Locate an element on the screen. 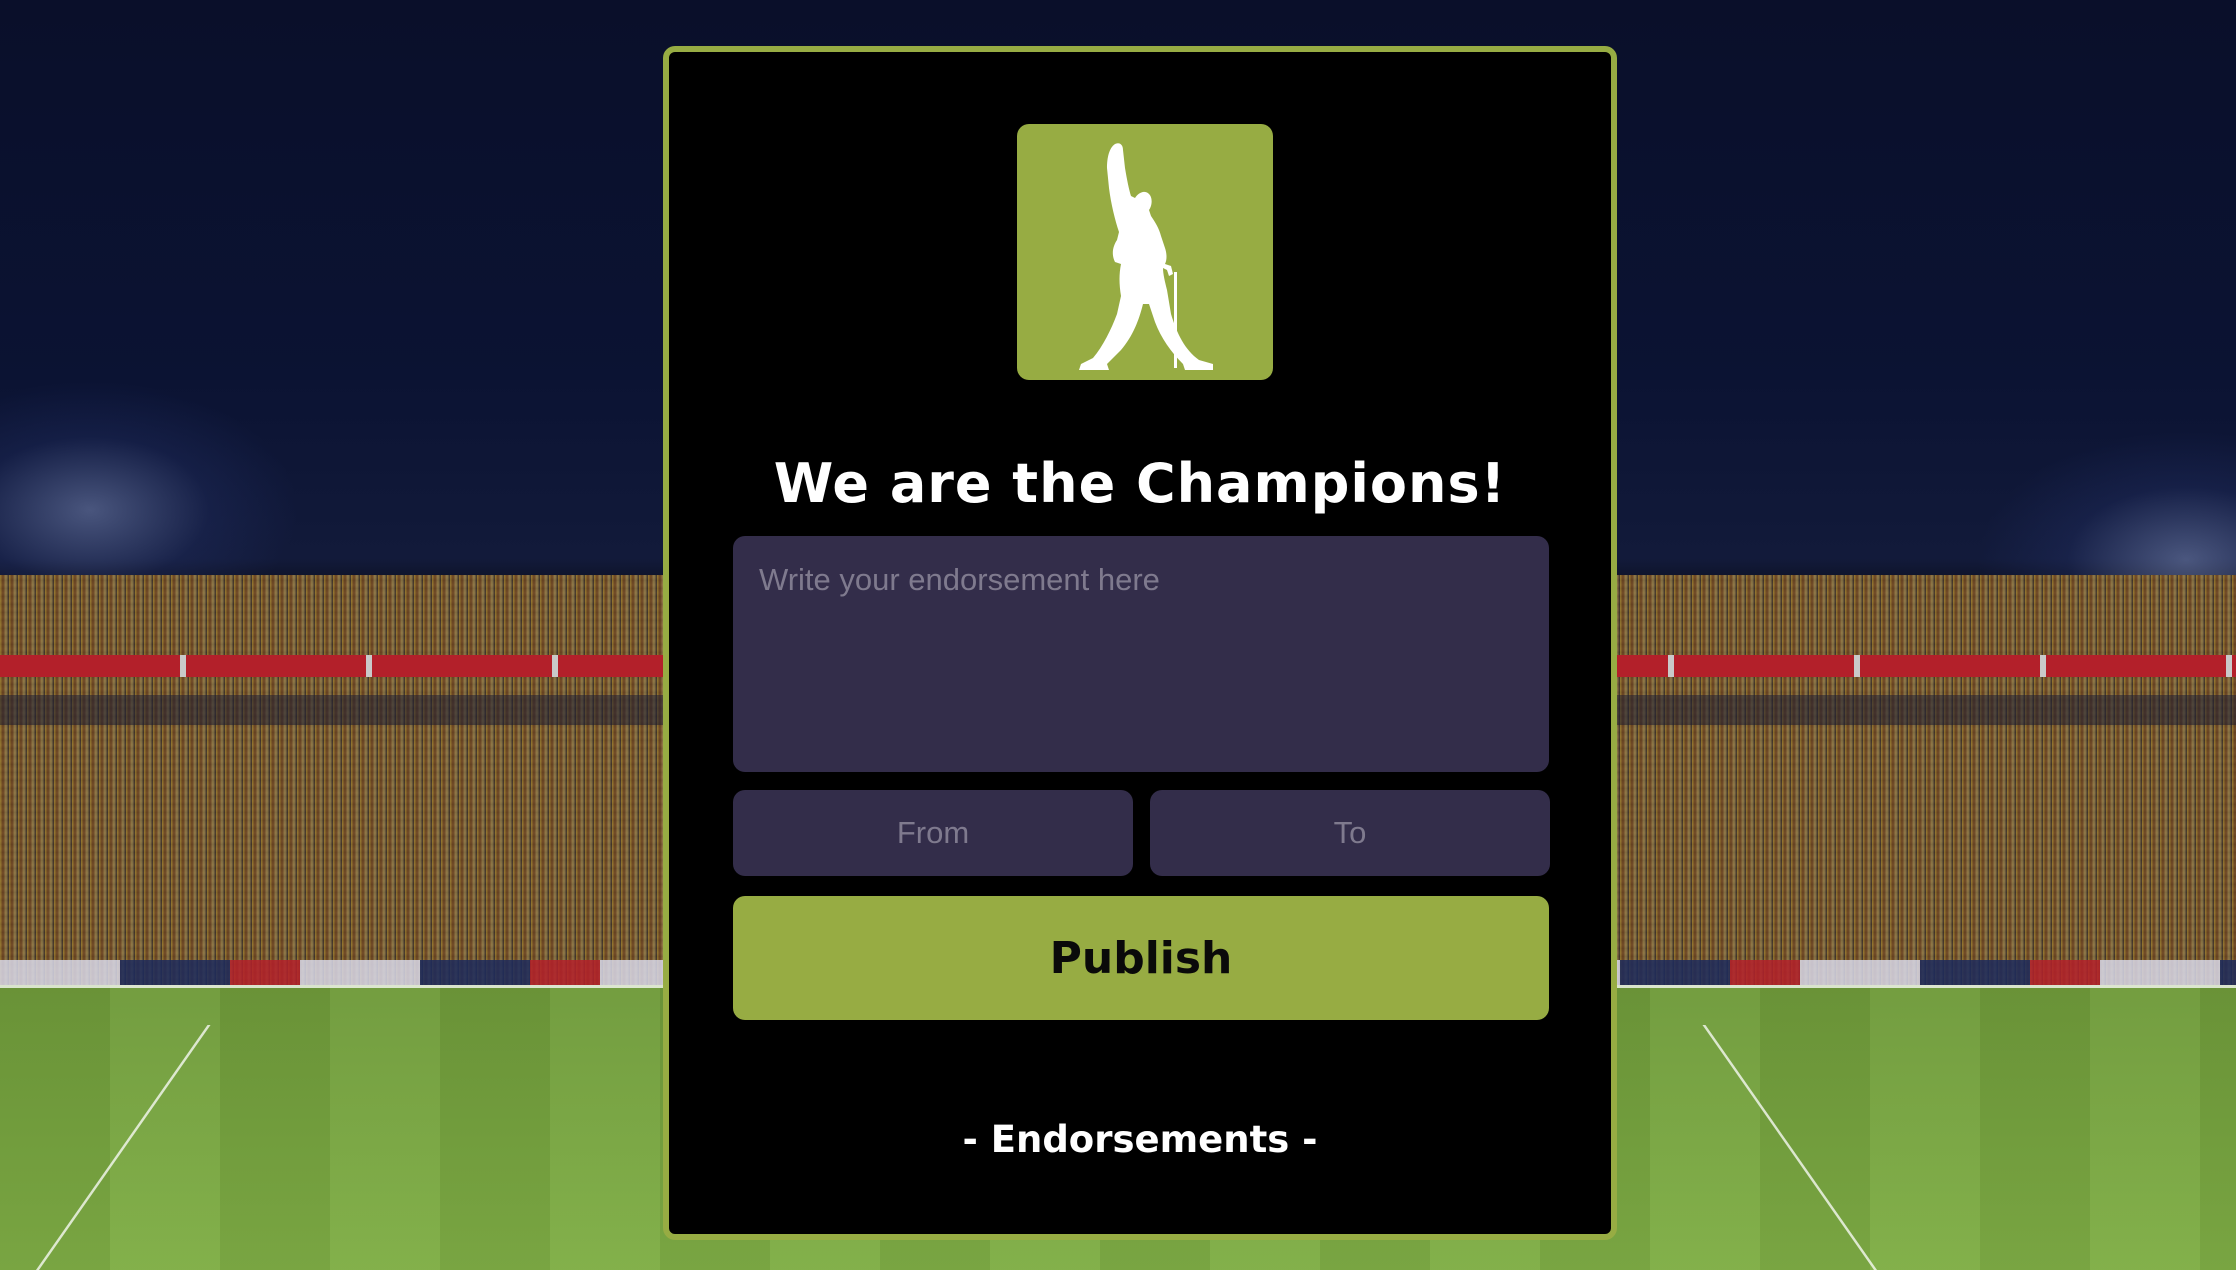 The image size is (2236, 1270). to-input is located at coordinates (1350, 833).